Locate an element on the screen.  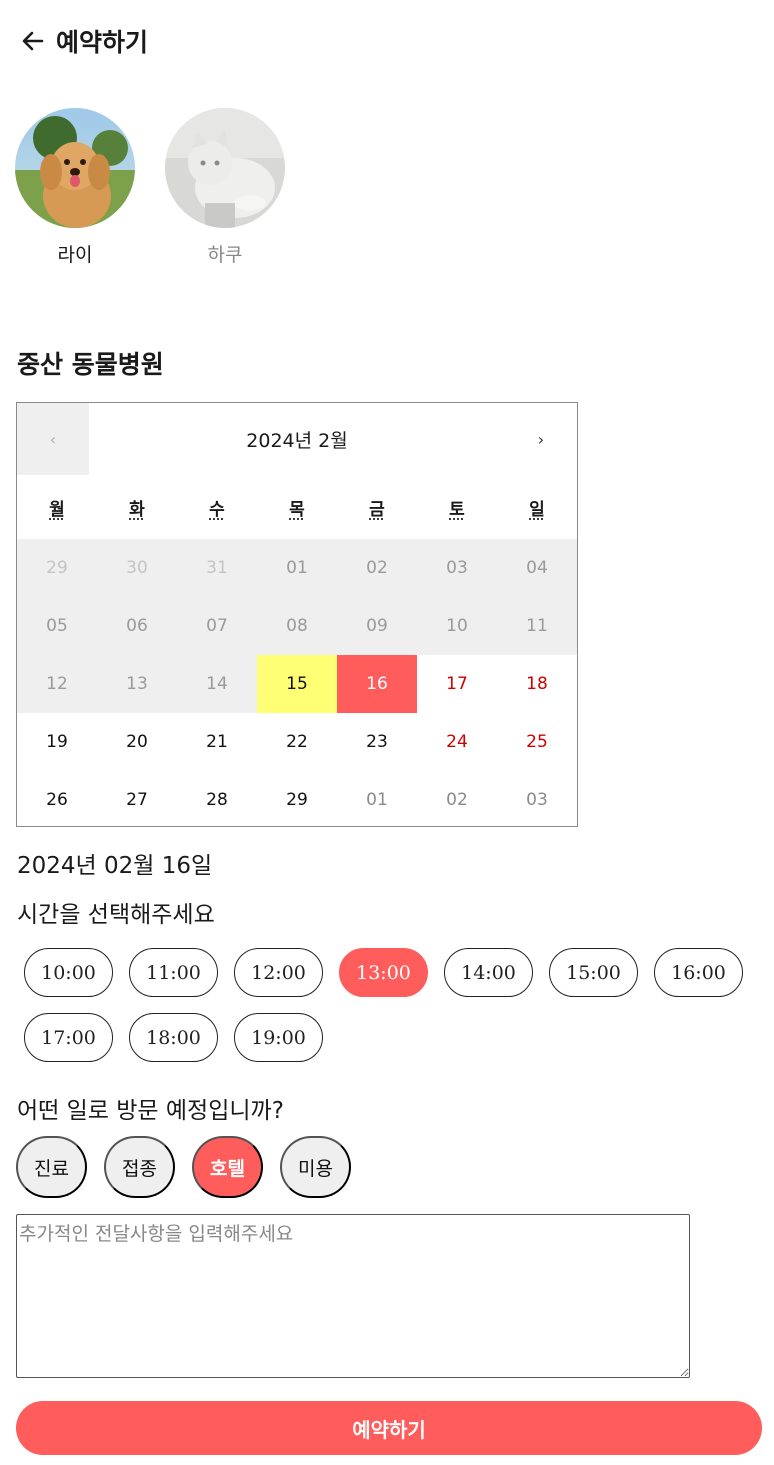
calendar-day: 19 is located at coordinates (57, 742).